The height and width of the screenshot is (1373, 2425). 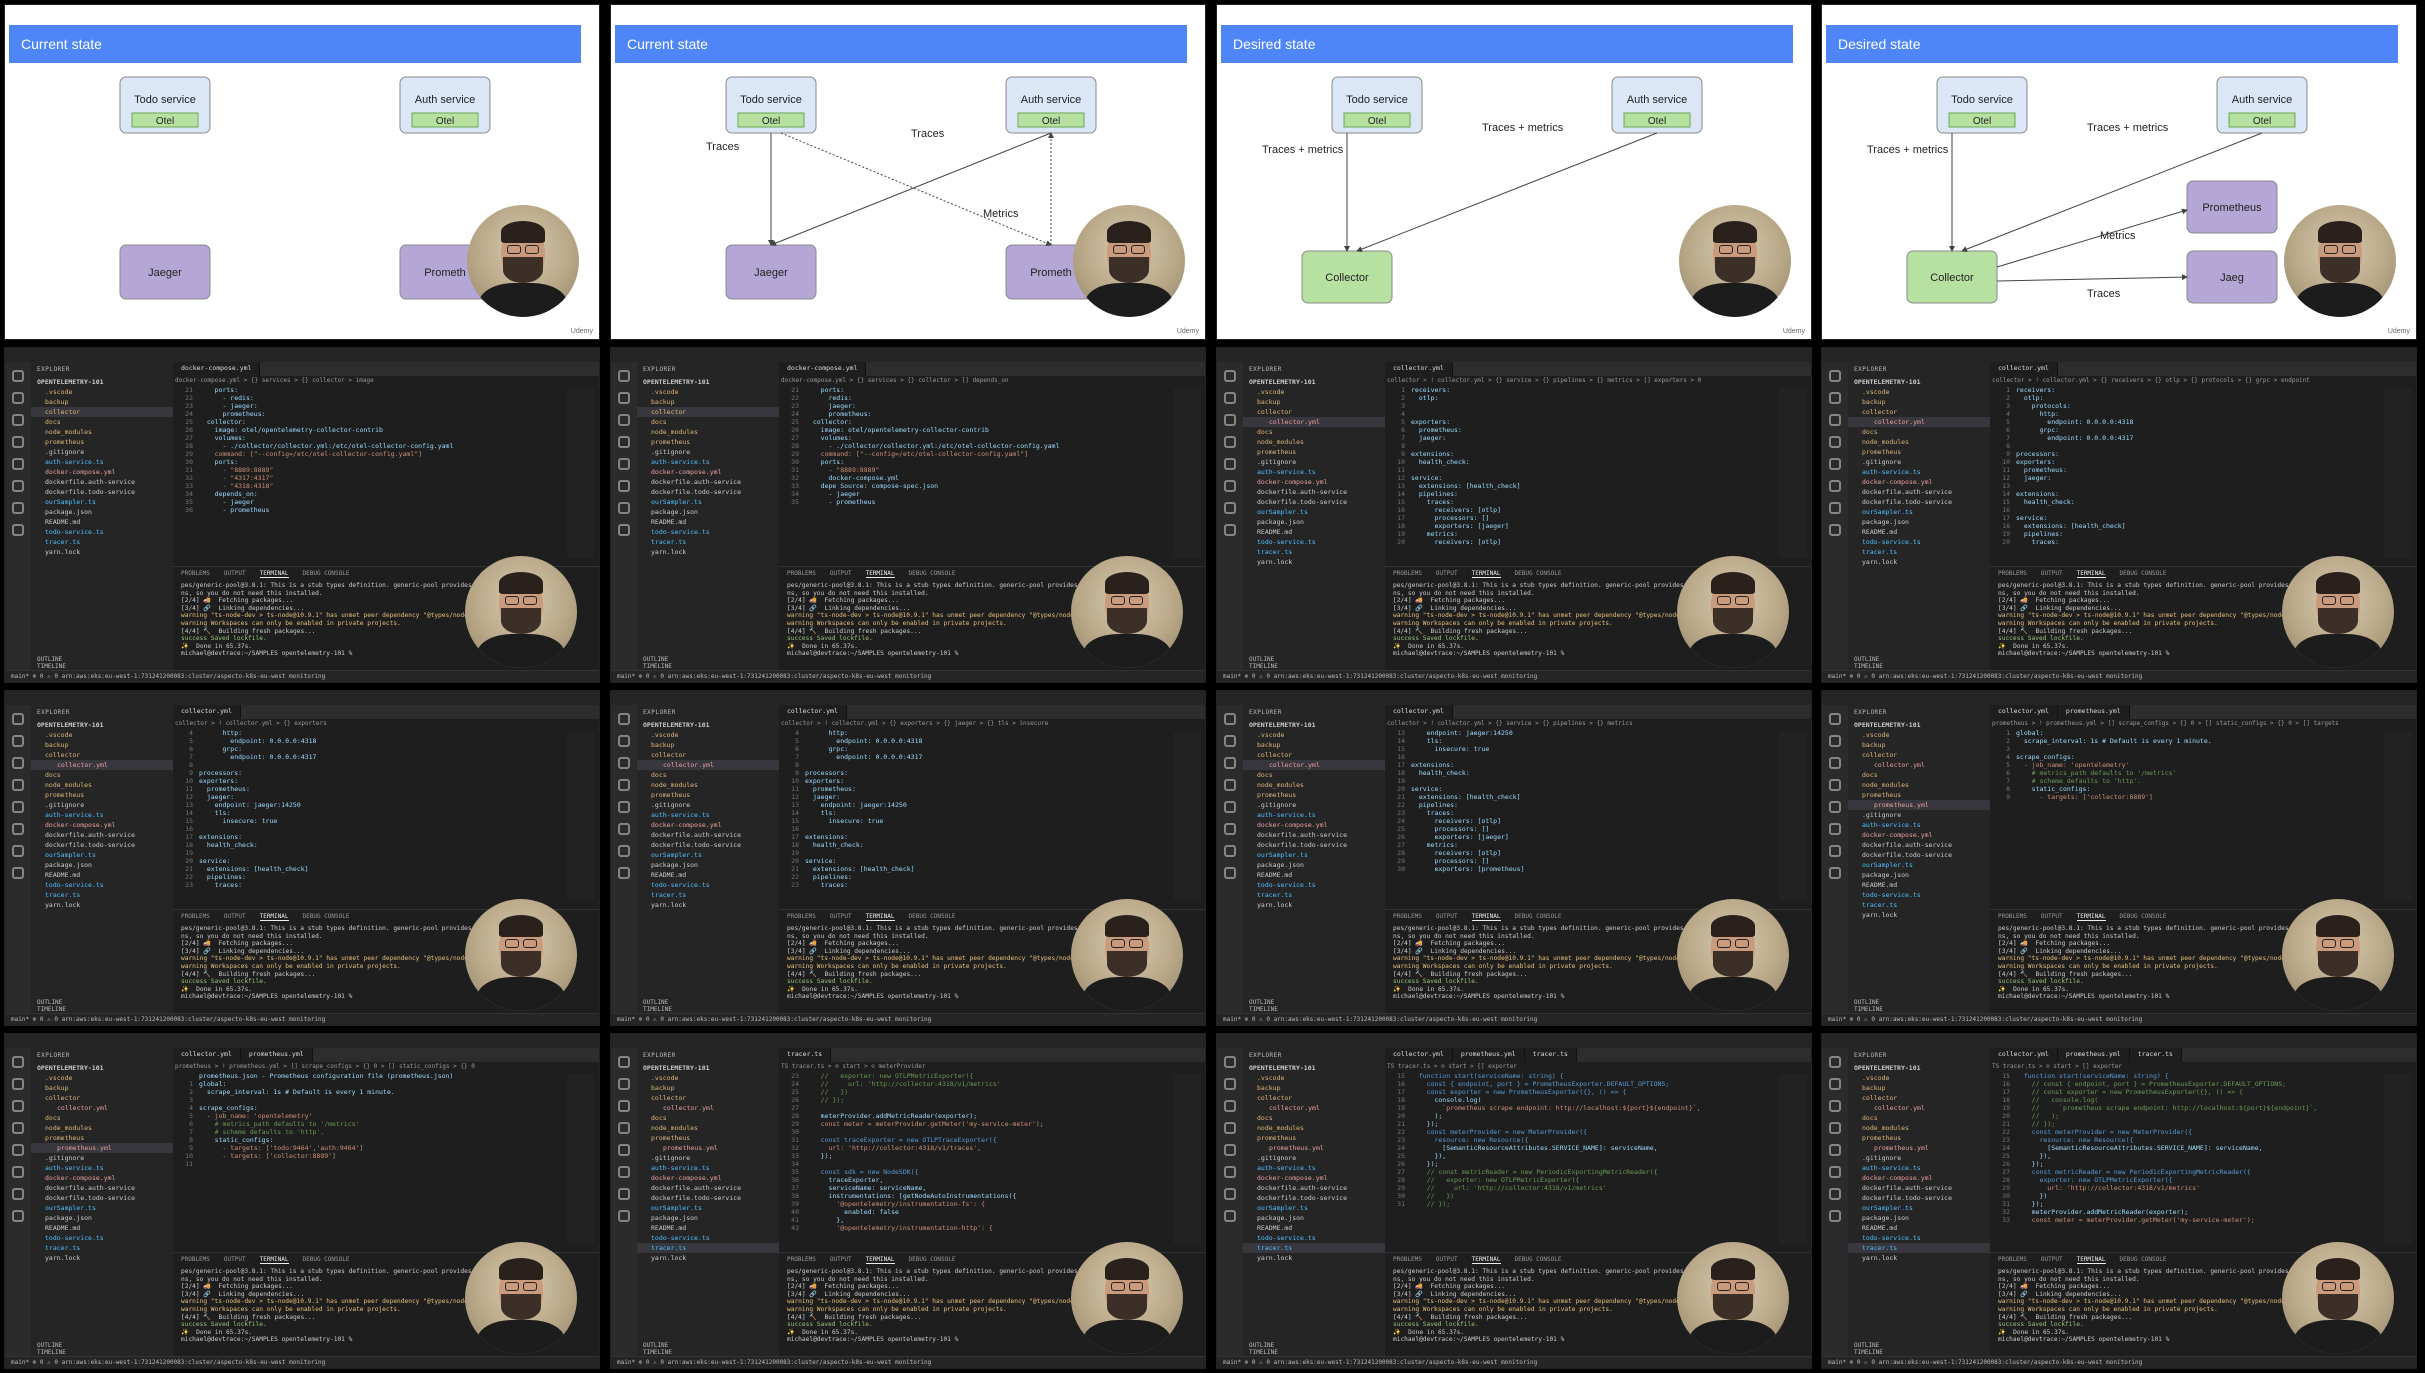 What do you see at coordinates (805, 1055) in the screenshot?
I see `editor-tab: tracer.ts` at bounding box center [805, 1055].